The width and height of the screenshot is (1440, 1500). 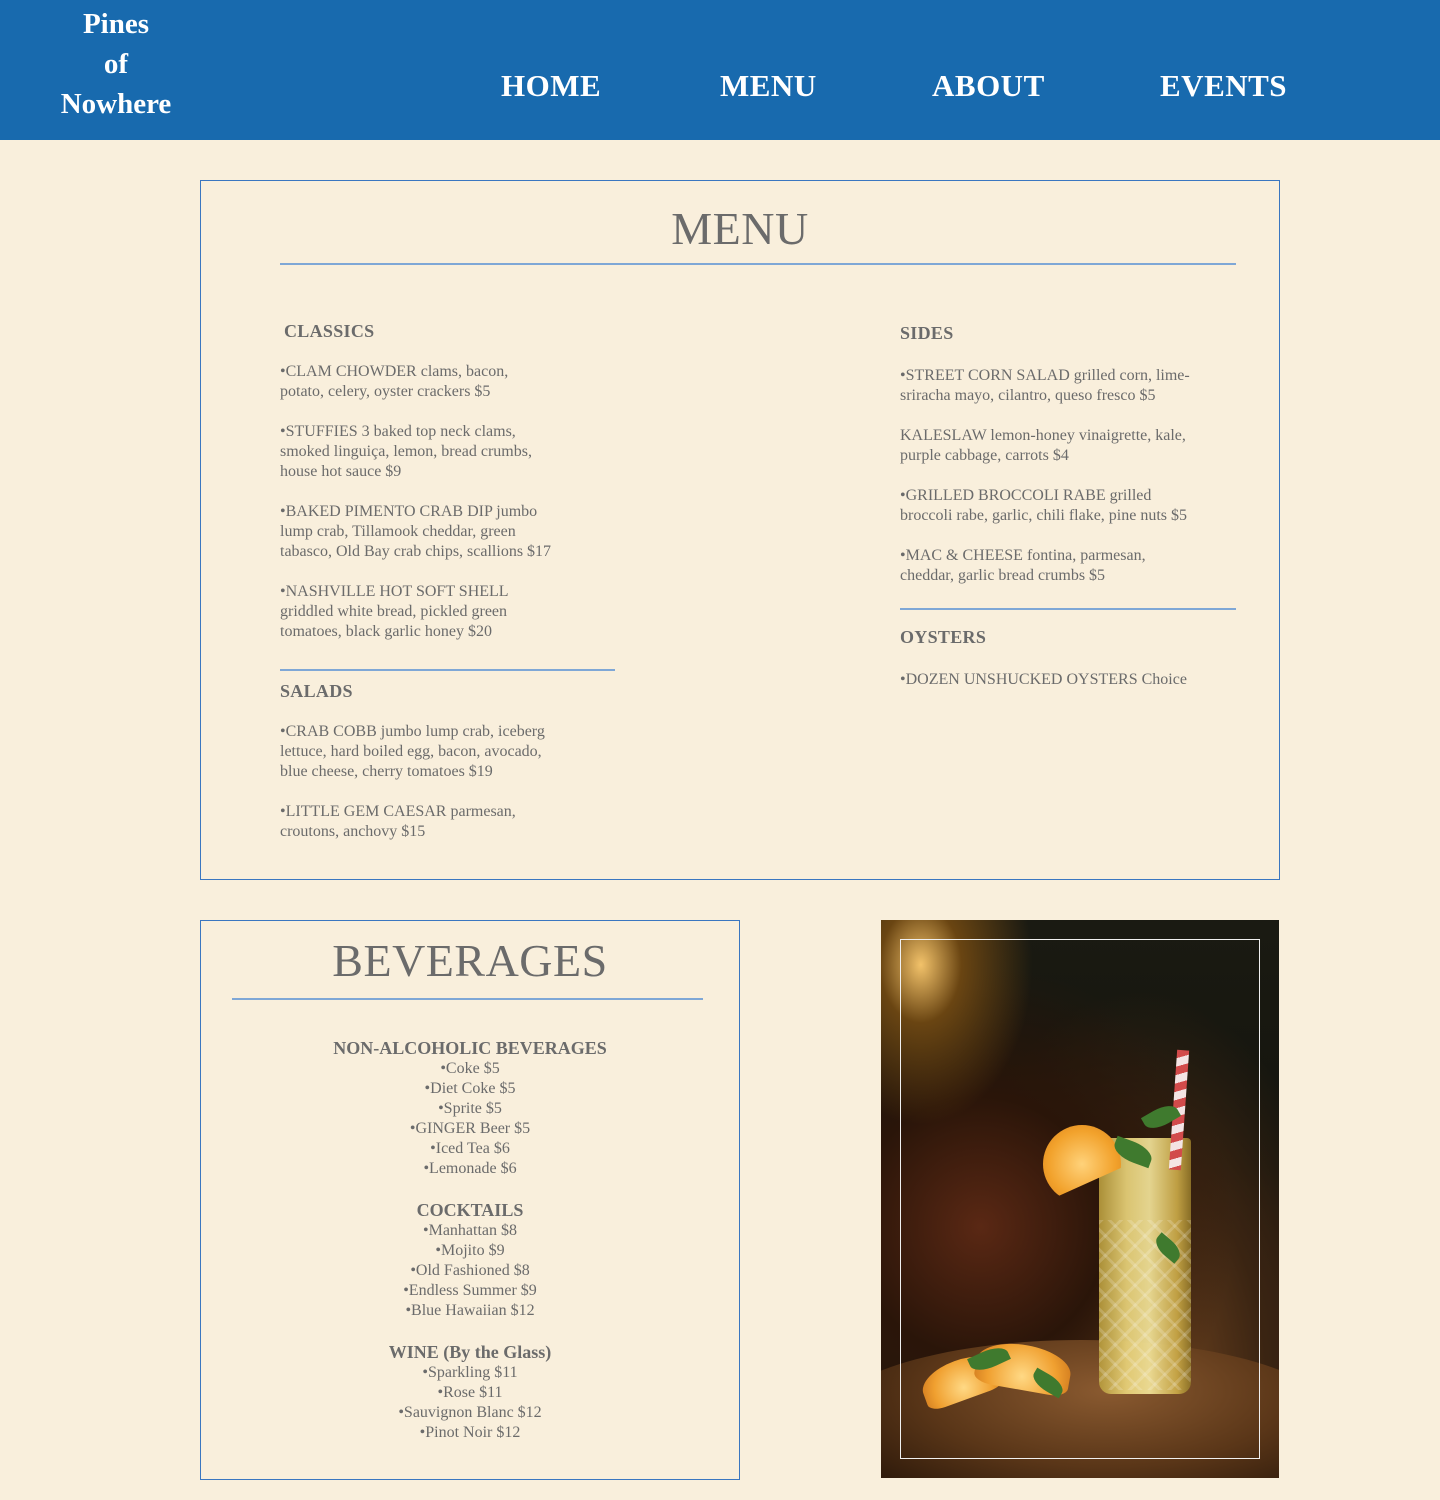 I want to click on beverage-item: •Mojito $9, so click(x=470, y=1250).